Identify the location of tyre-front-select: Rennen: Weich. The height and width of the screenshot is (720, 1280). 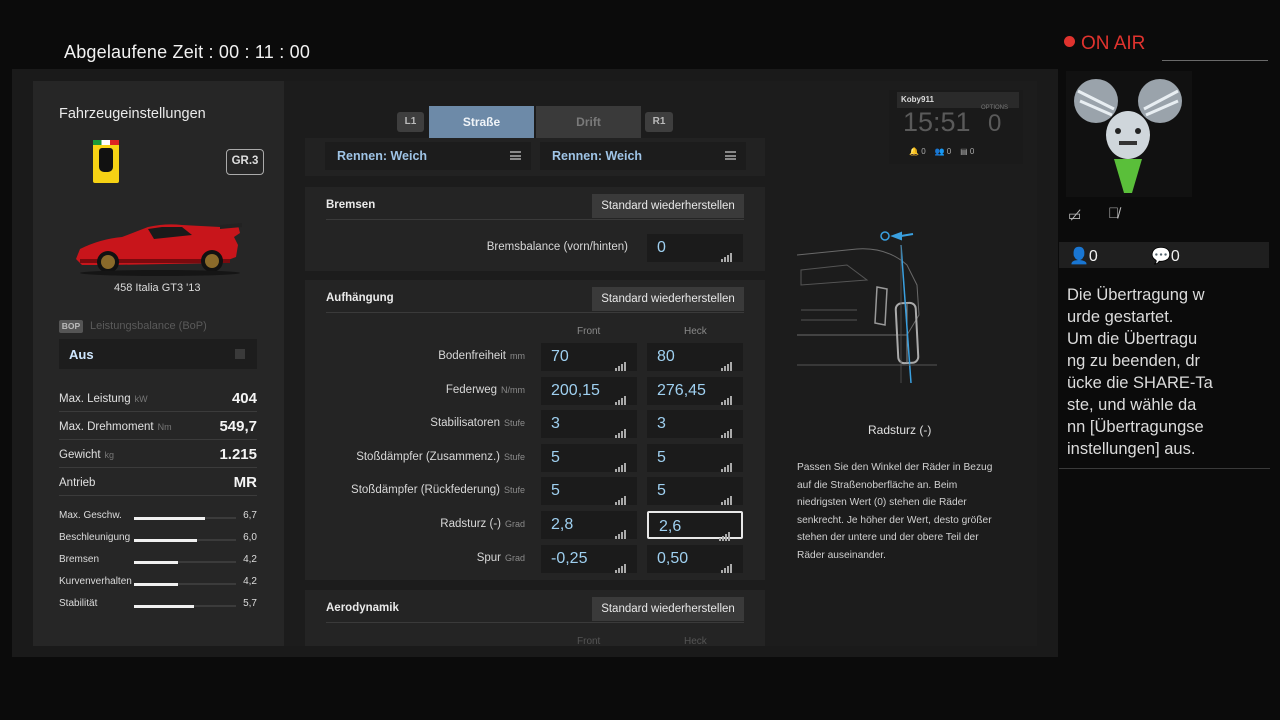
(428, 156).